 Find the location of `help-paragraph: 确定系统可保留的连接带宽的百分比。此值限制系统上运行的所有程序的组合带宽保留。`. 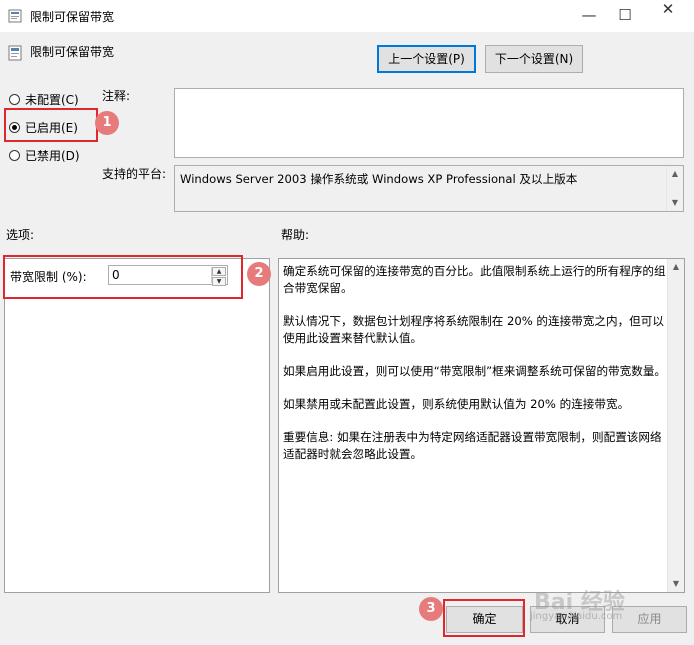

help-paragraph: 确定系统可保留的连接带宽的百分比。此值限制系统上运行的所有程序的组合带宽保留。 is located at coordinates (474, 279).